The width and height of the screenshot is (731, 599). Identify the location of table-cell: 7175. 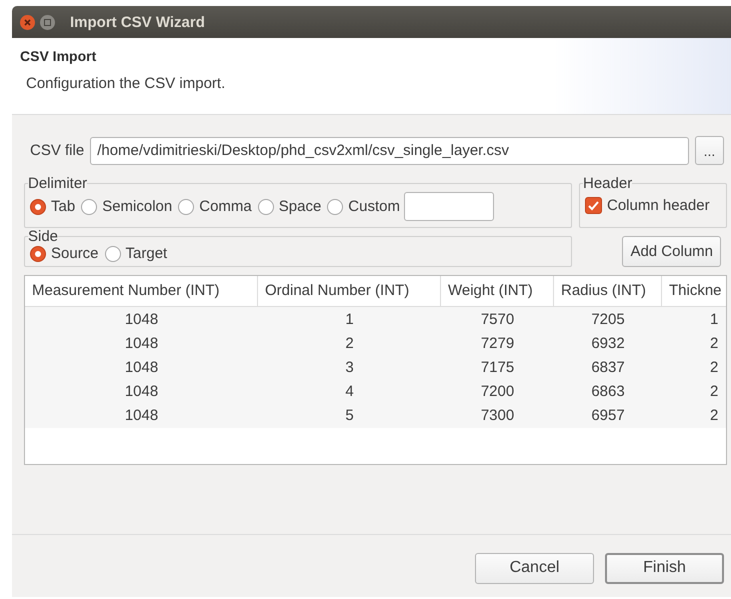
(497, 367).